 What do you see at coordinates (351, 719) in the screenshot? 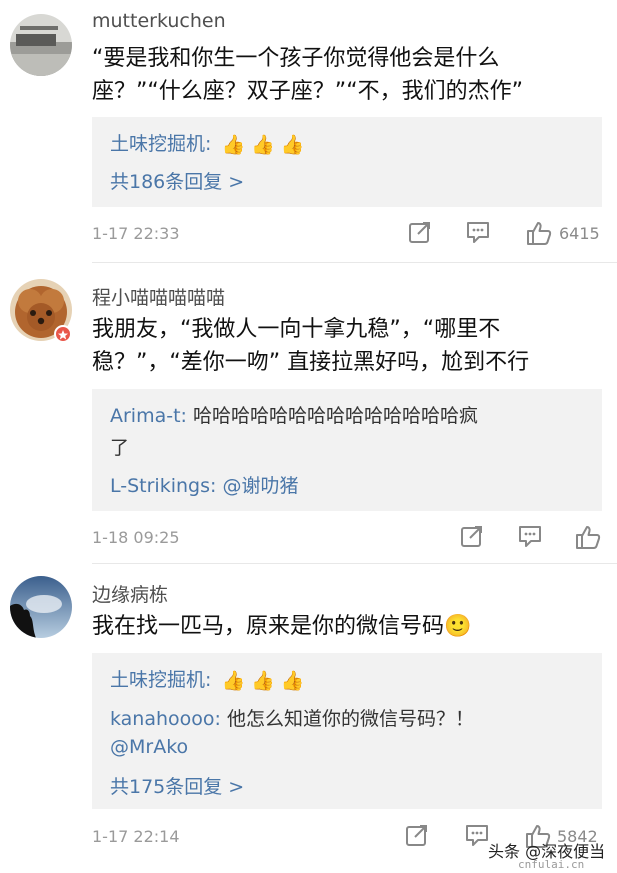
I see `reply-text: 他怎么知道你的微信号码？！` at bounding box center [351, 719].